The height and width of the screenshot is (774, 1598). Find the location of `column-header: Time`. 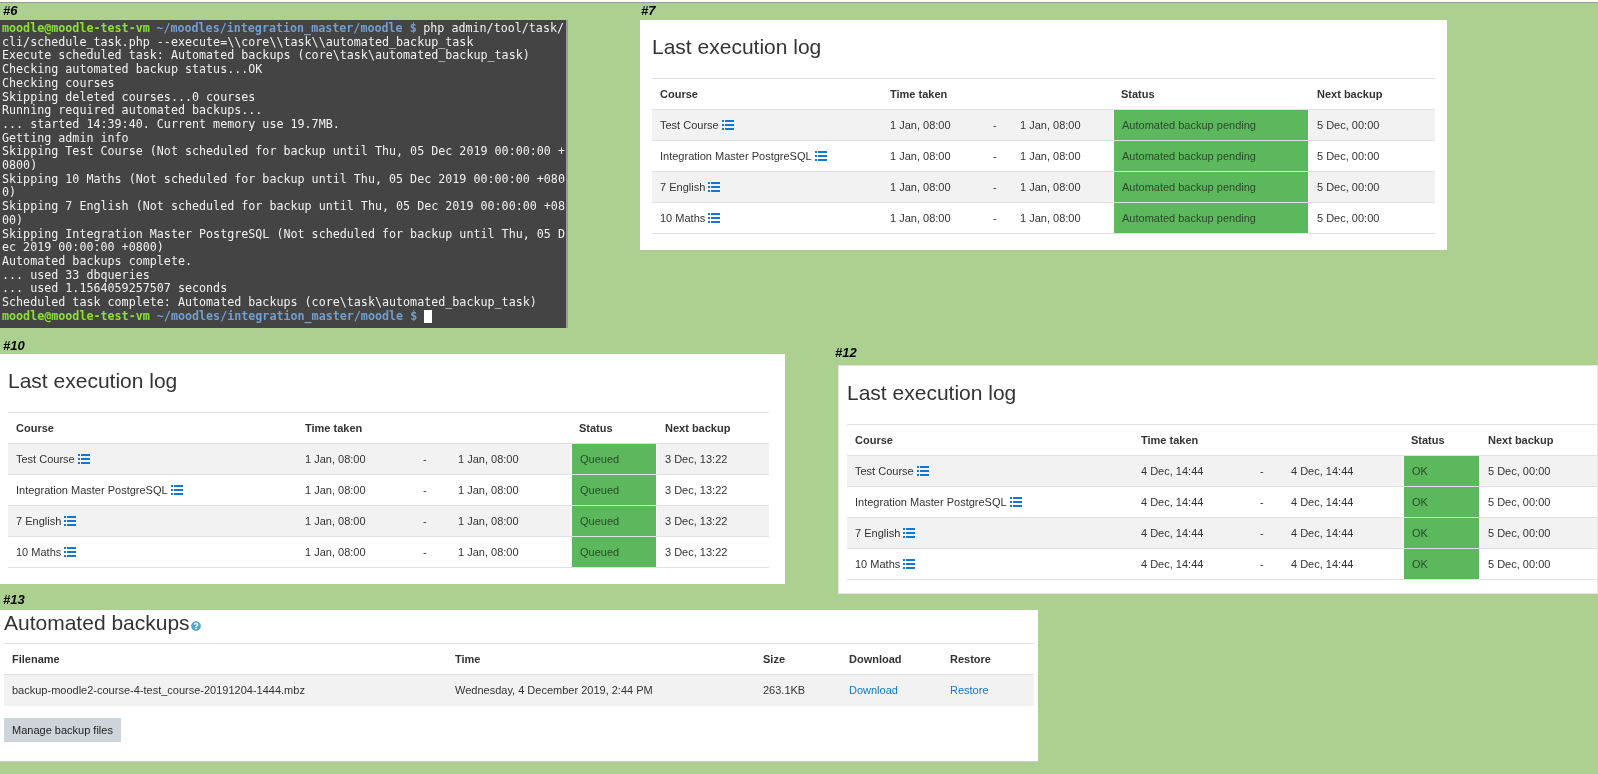

column-header: Time is located at coordinates (468, 659).